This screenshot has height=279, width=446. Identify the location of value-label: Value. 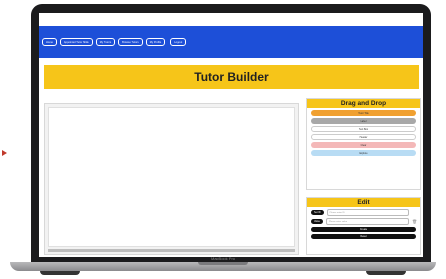
(317, 221).